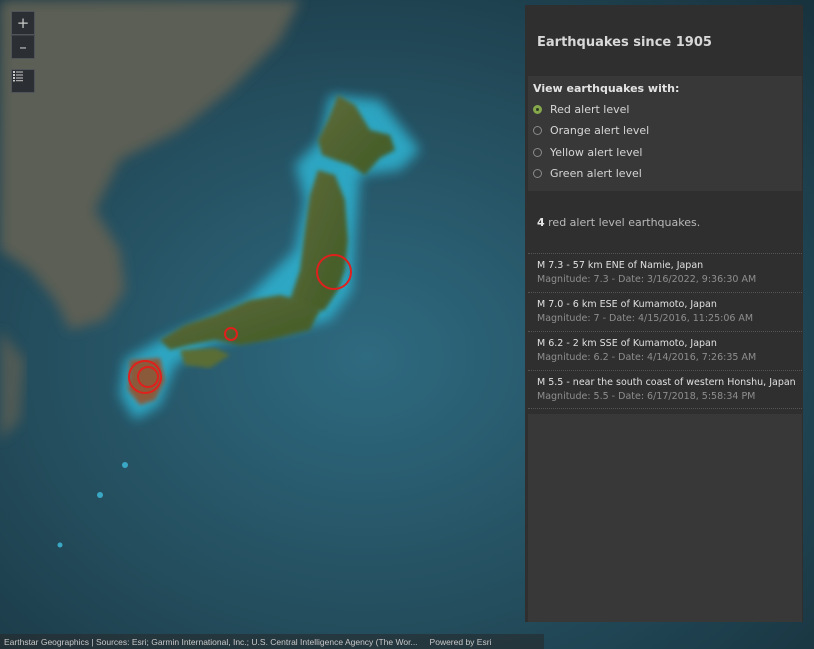 This screenshot has height=649, width=814. I want to click on radio-green-alert: Green alert level, so click(587, 173).